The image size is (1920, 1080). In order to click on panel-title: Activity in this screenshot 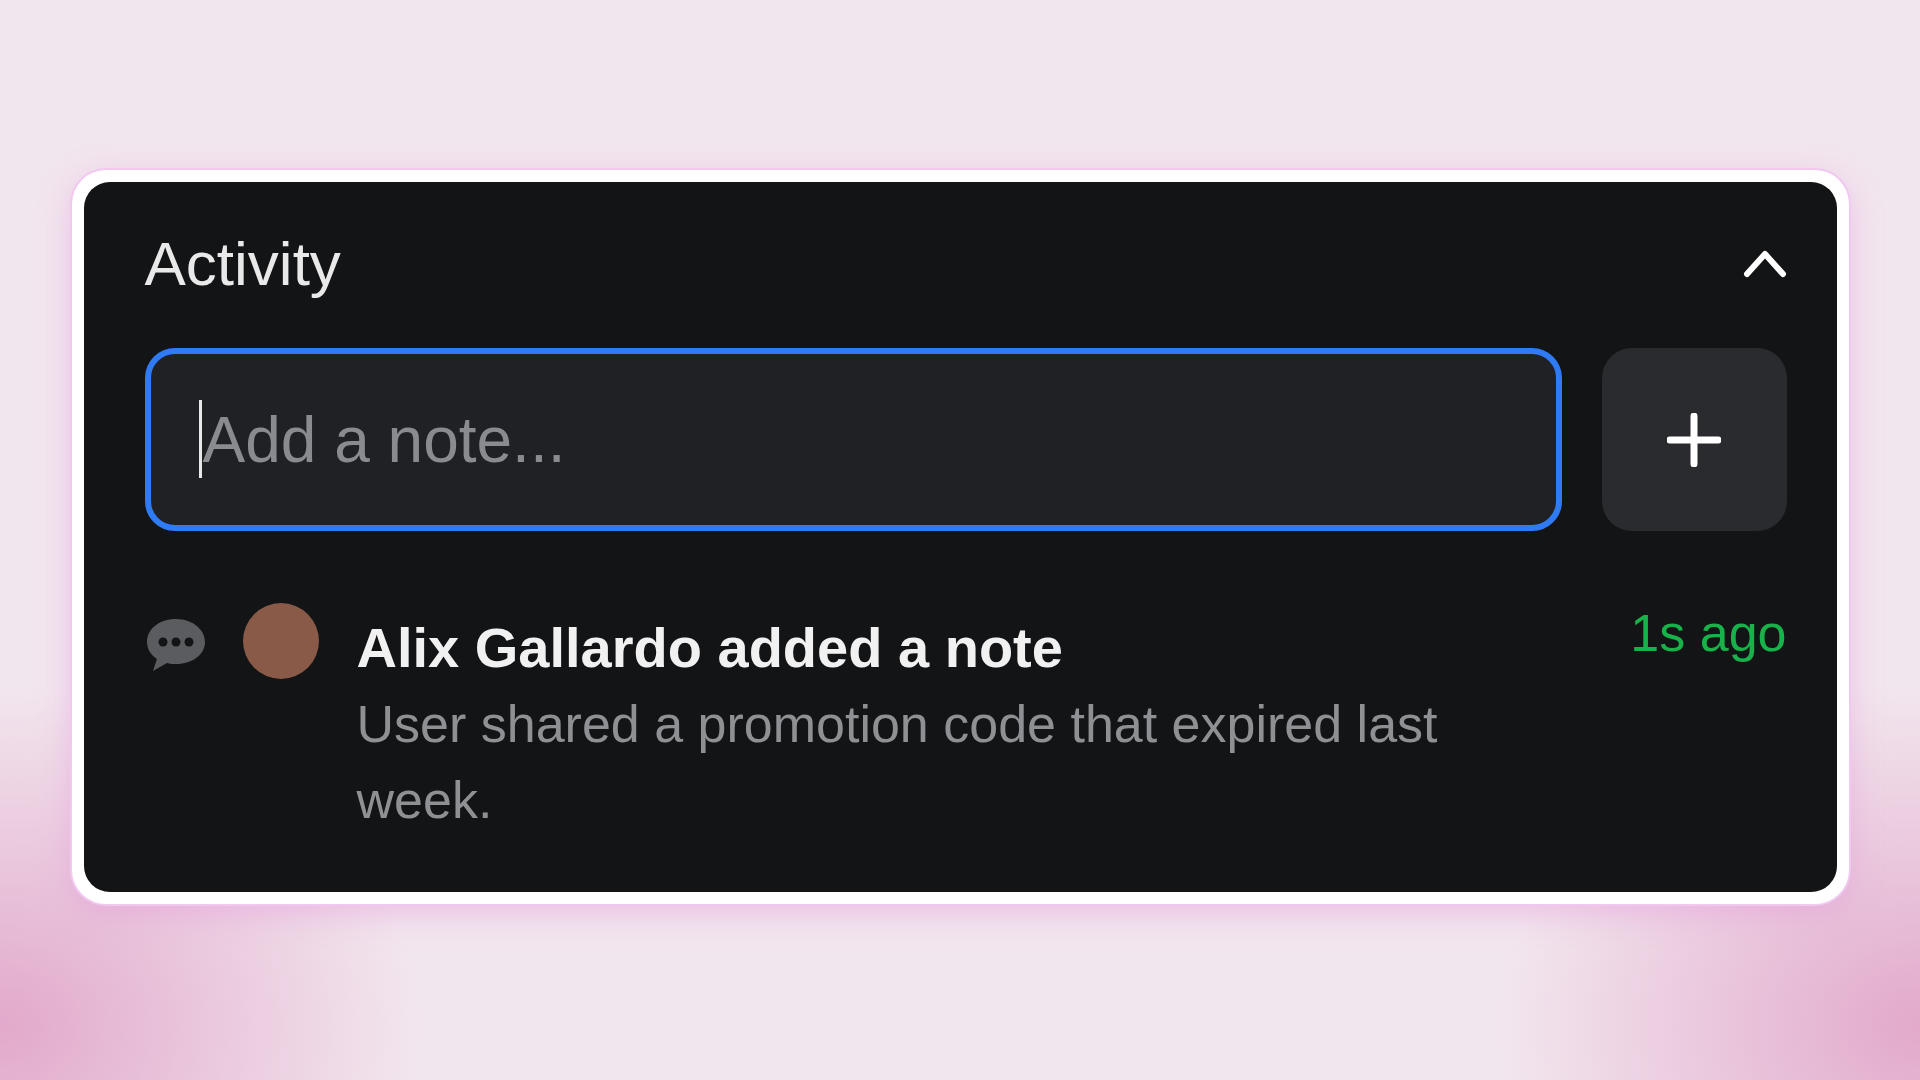, I will do `click(242, 263)`.